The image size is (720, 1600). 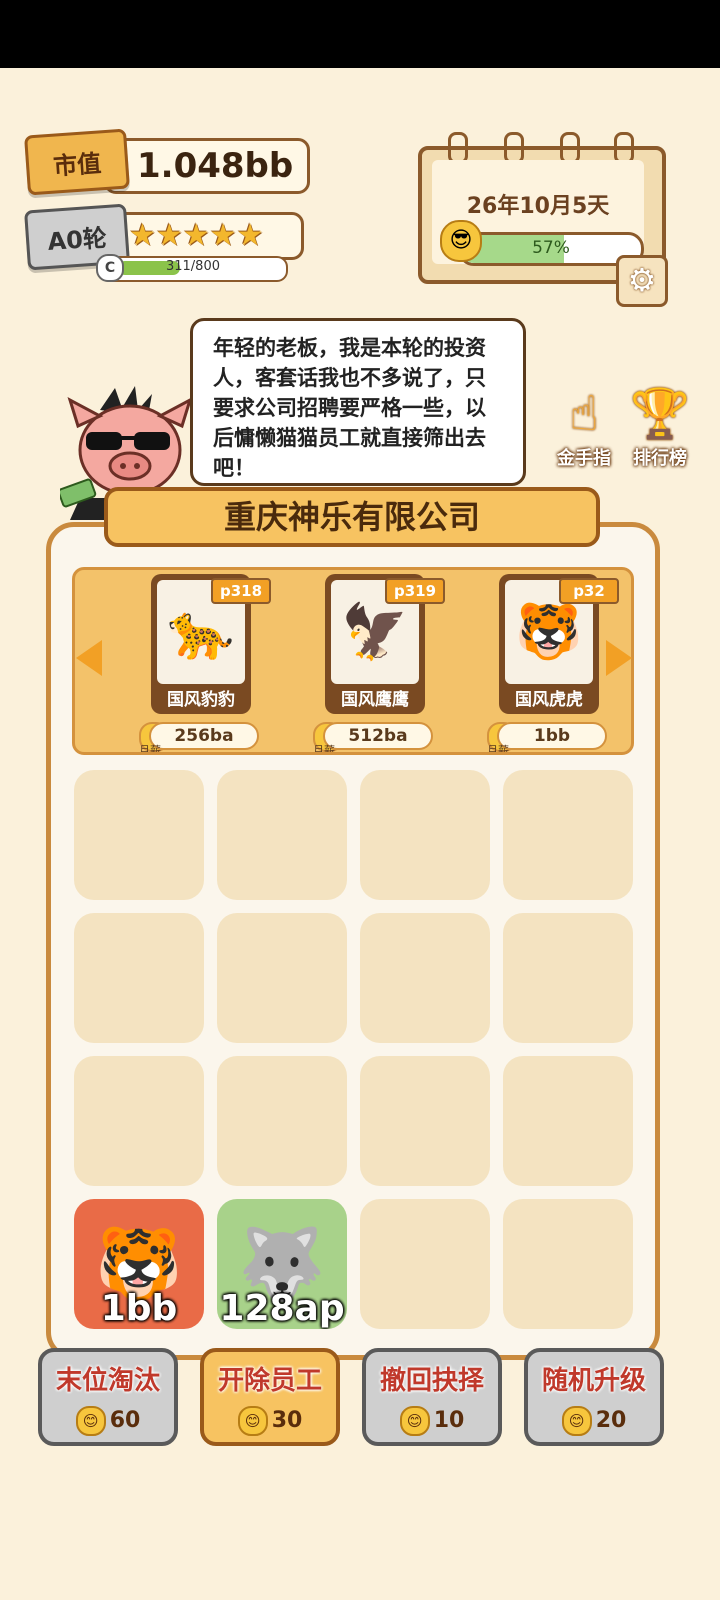 What do you see at coordinates (559, 644) in the screenshot?
I see `candidate-card: 🐯 国风虎虎 p32` at bounding box center [559, 644].